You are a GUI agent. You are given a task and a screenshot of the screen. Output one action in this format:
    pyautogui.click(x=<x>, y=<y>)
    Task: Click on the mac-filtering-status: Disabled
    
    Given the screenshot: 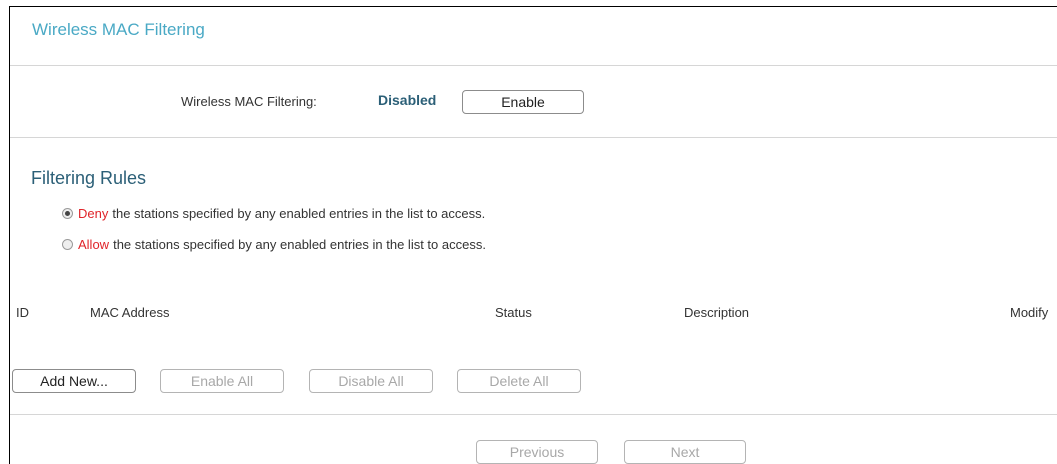 What is the action you would take?
    pyautogui.click(x=407, y=100)
    